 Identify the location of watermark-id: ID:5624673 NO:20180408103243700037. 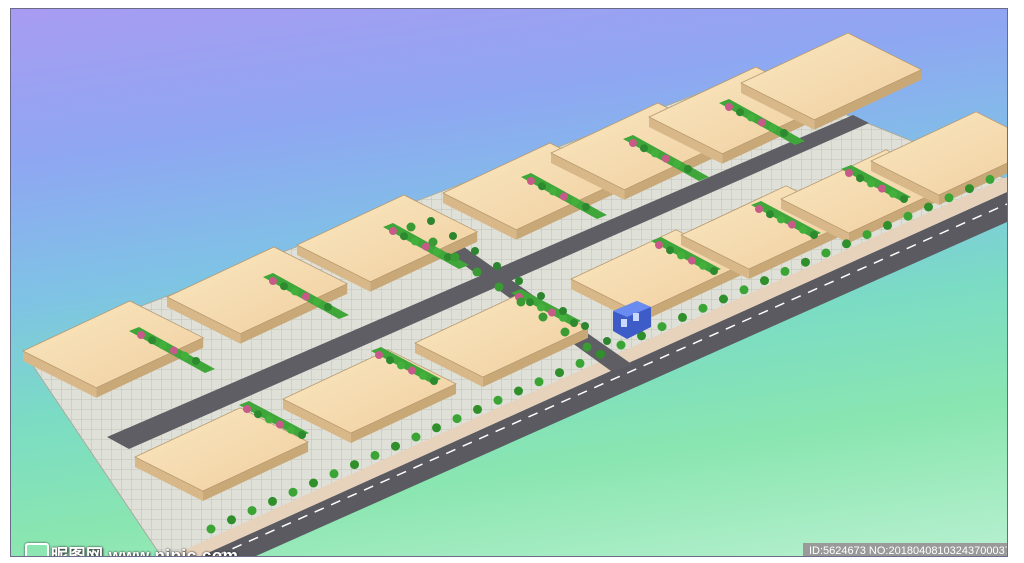
(905, 549).